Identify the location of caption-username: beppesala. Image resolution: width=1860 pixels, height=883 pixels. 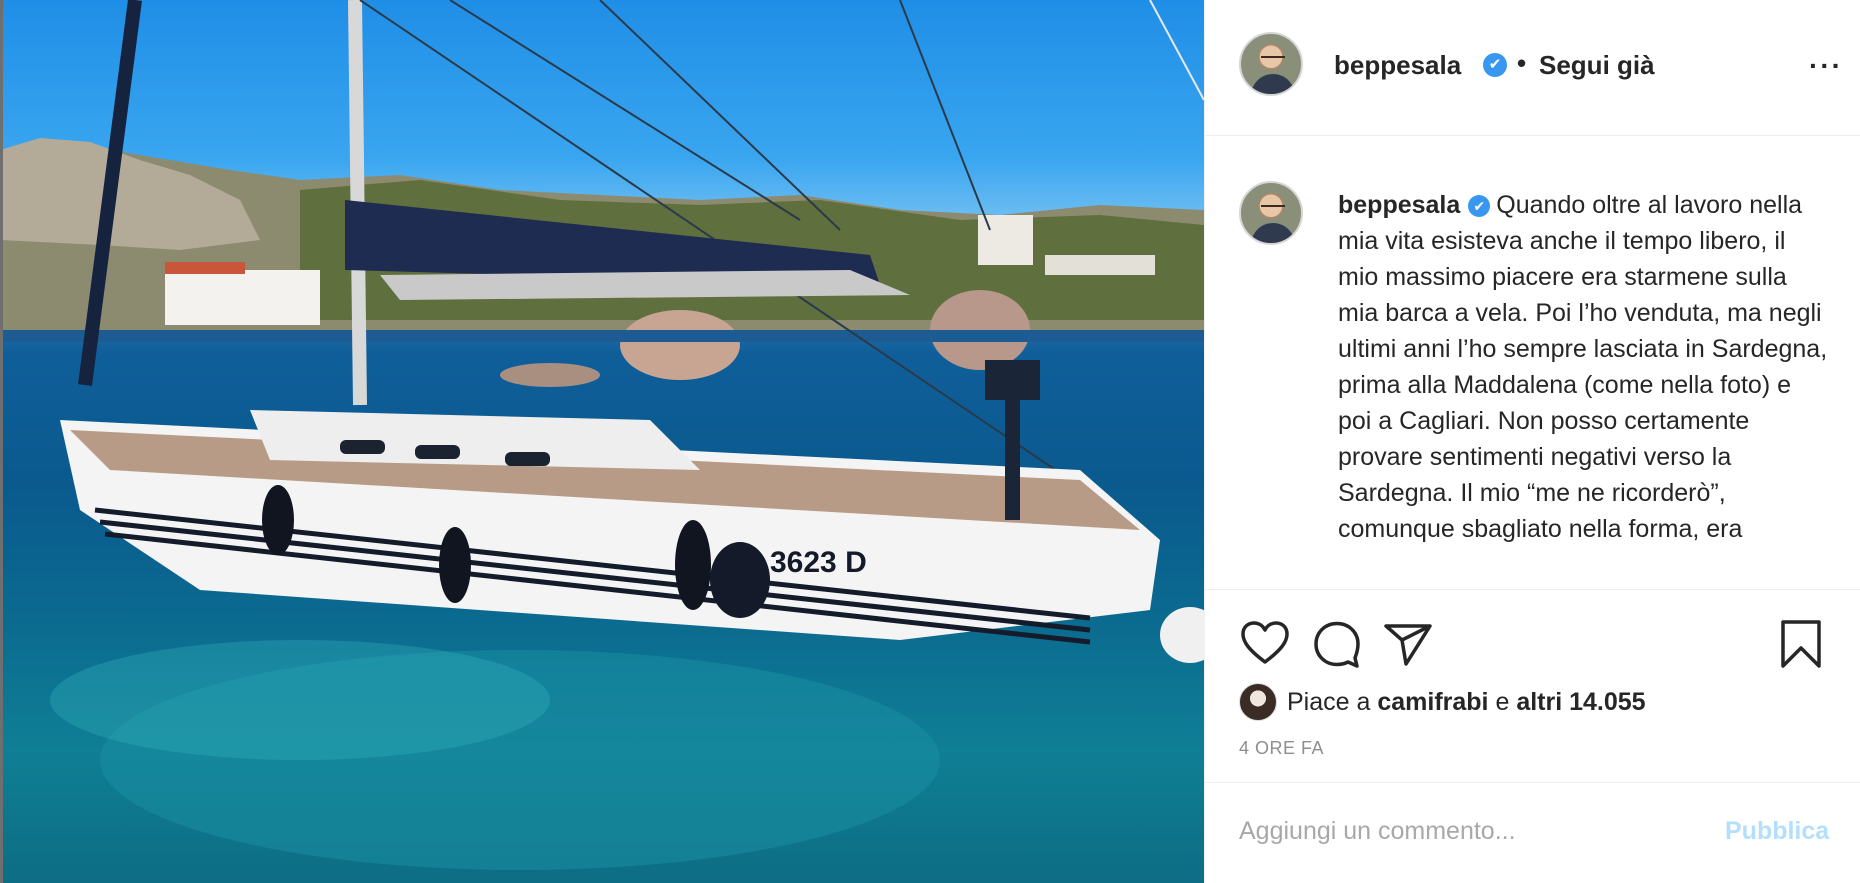
(1399, 205).